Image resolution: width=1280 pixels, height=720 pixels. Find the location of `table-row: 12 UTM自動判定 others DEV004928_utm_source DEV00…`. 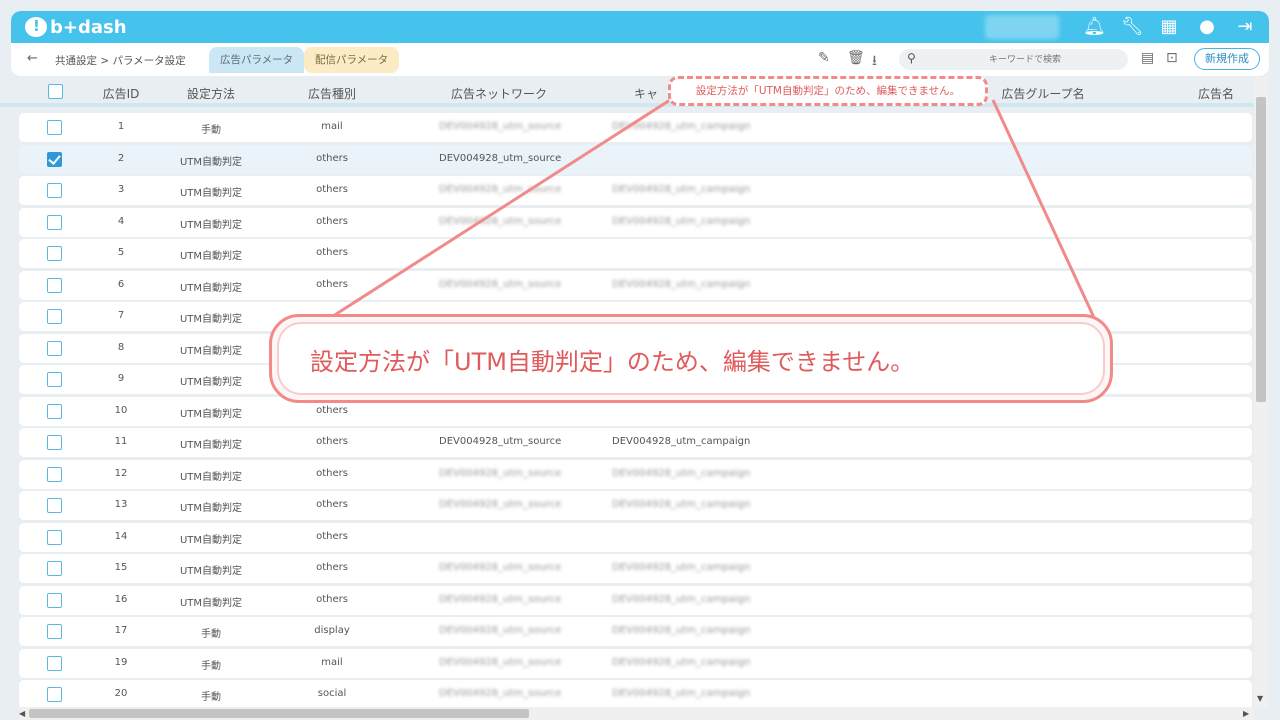

table-row: 12 UTM自動判定 others DEV004928_utm_source DEV00… is located at coordinates (635, 474).